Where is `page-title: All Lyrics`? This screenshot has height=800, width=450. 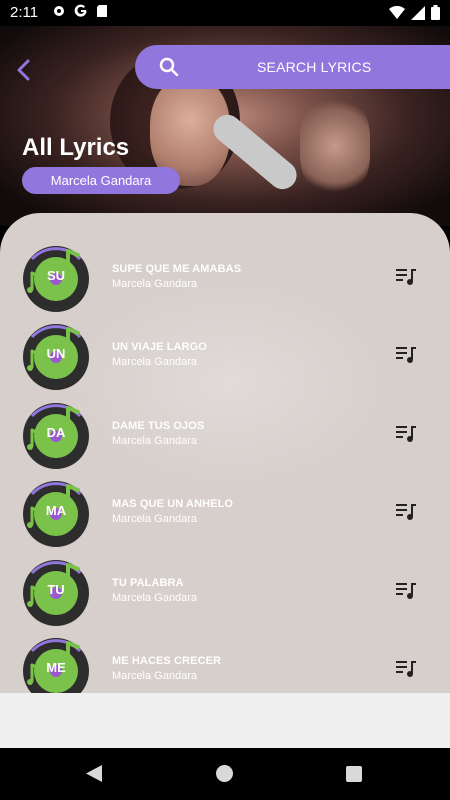
page-title: All Lyrics is located at coordinates (76, 147).